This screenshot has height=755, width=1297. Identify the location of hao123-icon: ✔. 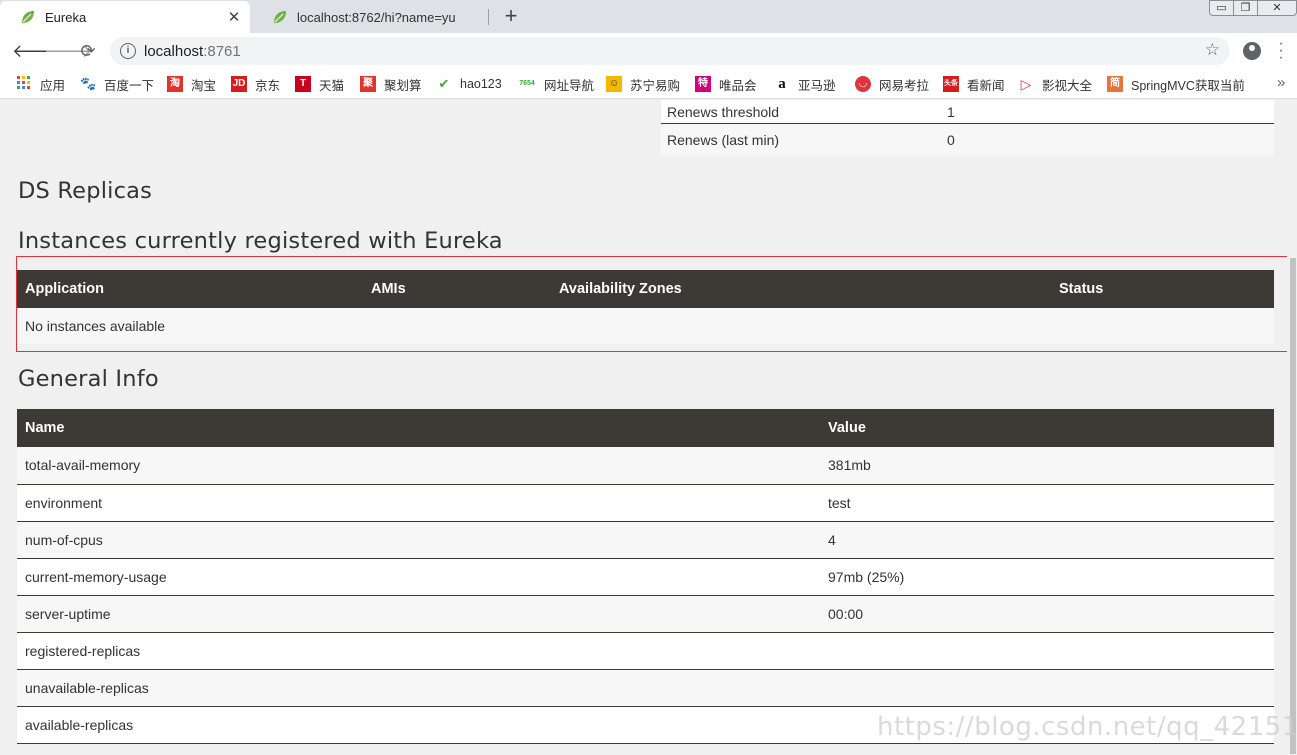
(444, 83).